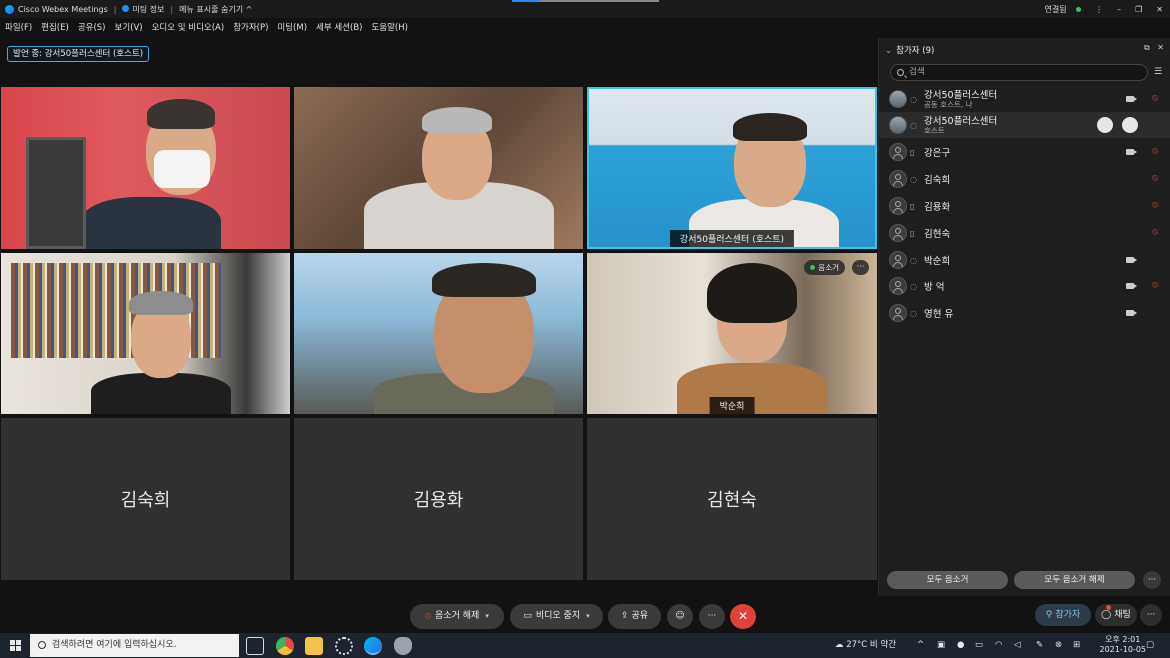 This screenshot has height=658, width=1170. What do you see at coordinates (1147, 47) in the screenshot?
I see `popout-icon: ⧉` at bounding box center [1147, 47].